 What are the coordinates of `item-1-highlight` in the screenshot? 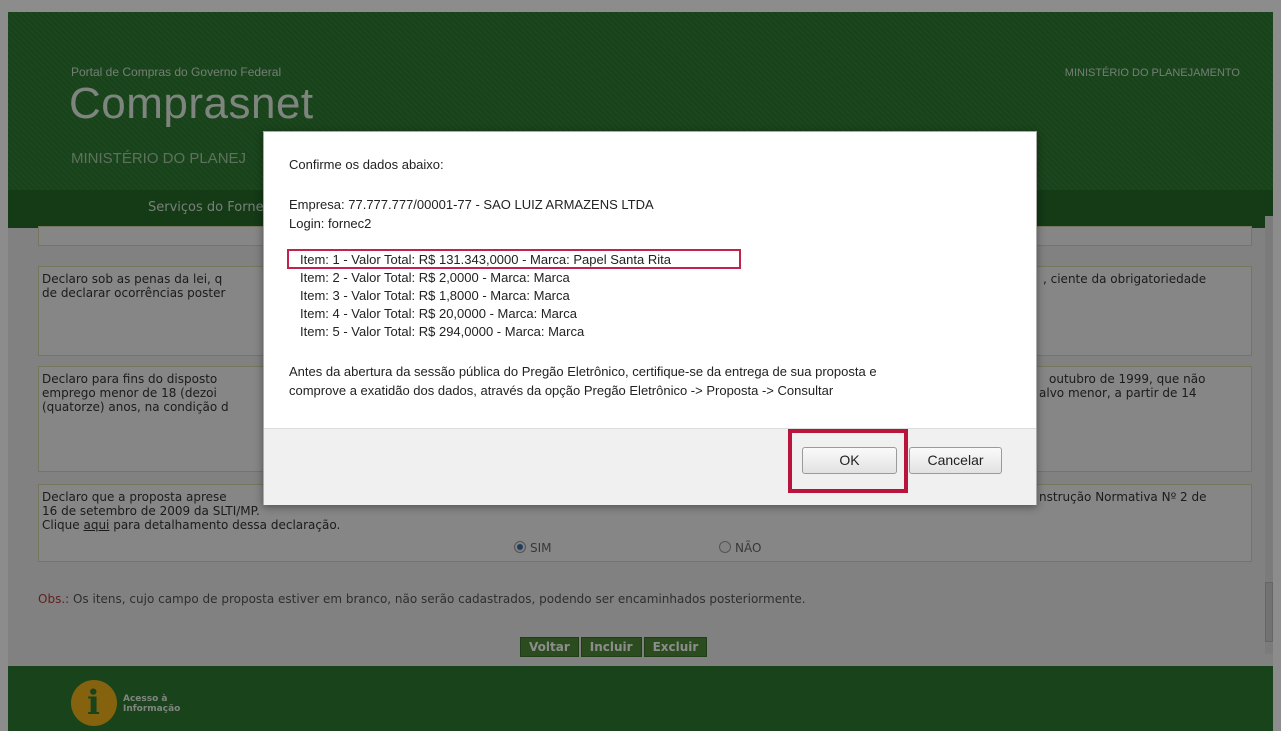 It's located at (514, 259).